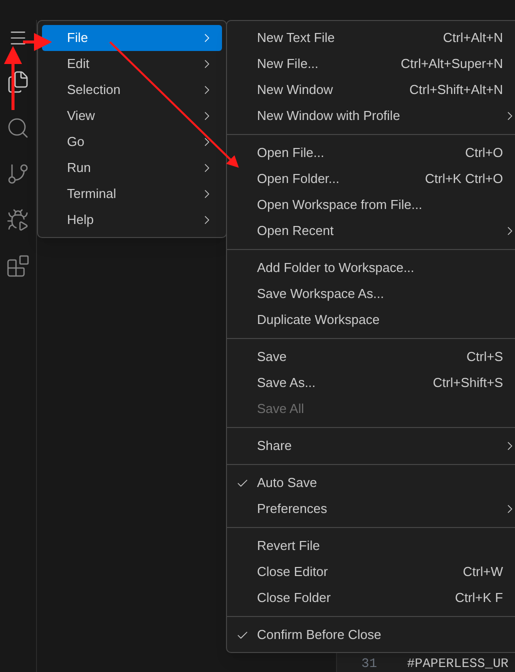 This screenshot has width=515, height=672. I want to click on menu-item: New Window Ctrl+Shift+Alt+N, so click(371, 90).